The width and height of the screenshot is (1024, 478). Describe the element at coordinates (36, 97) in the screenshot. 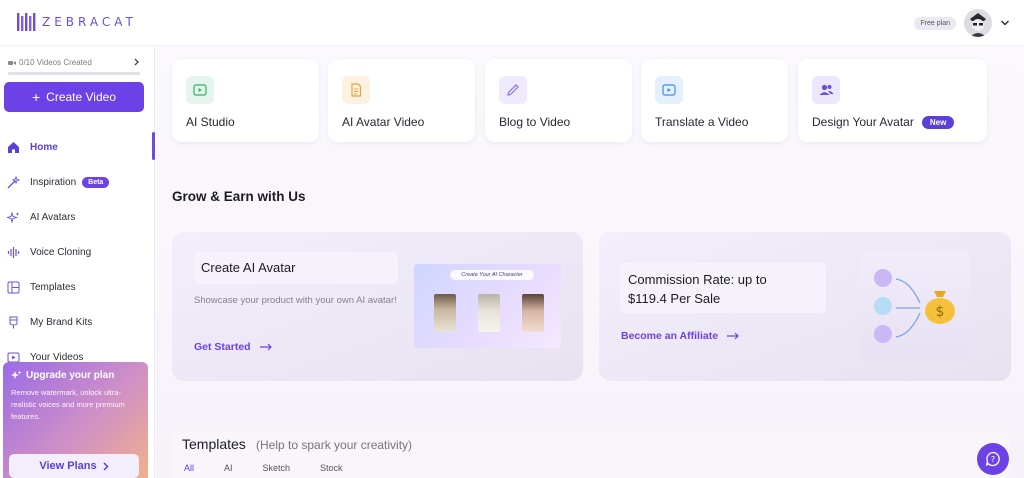

I see `plus-icon: +` at that location.